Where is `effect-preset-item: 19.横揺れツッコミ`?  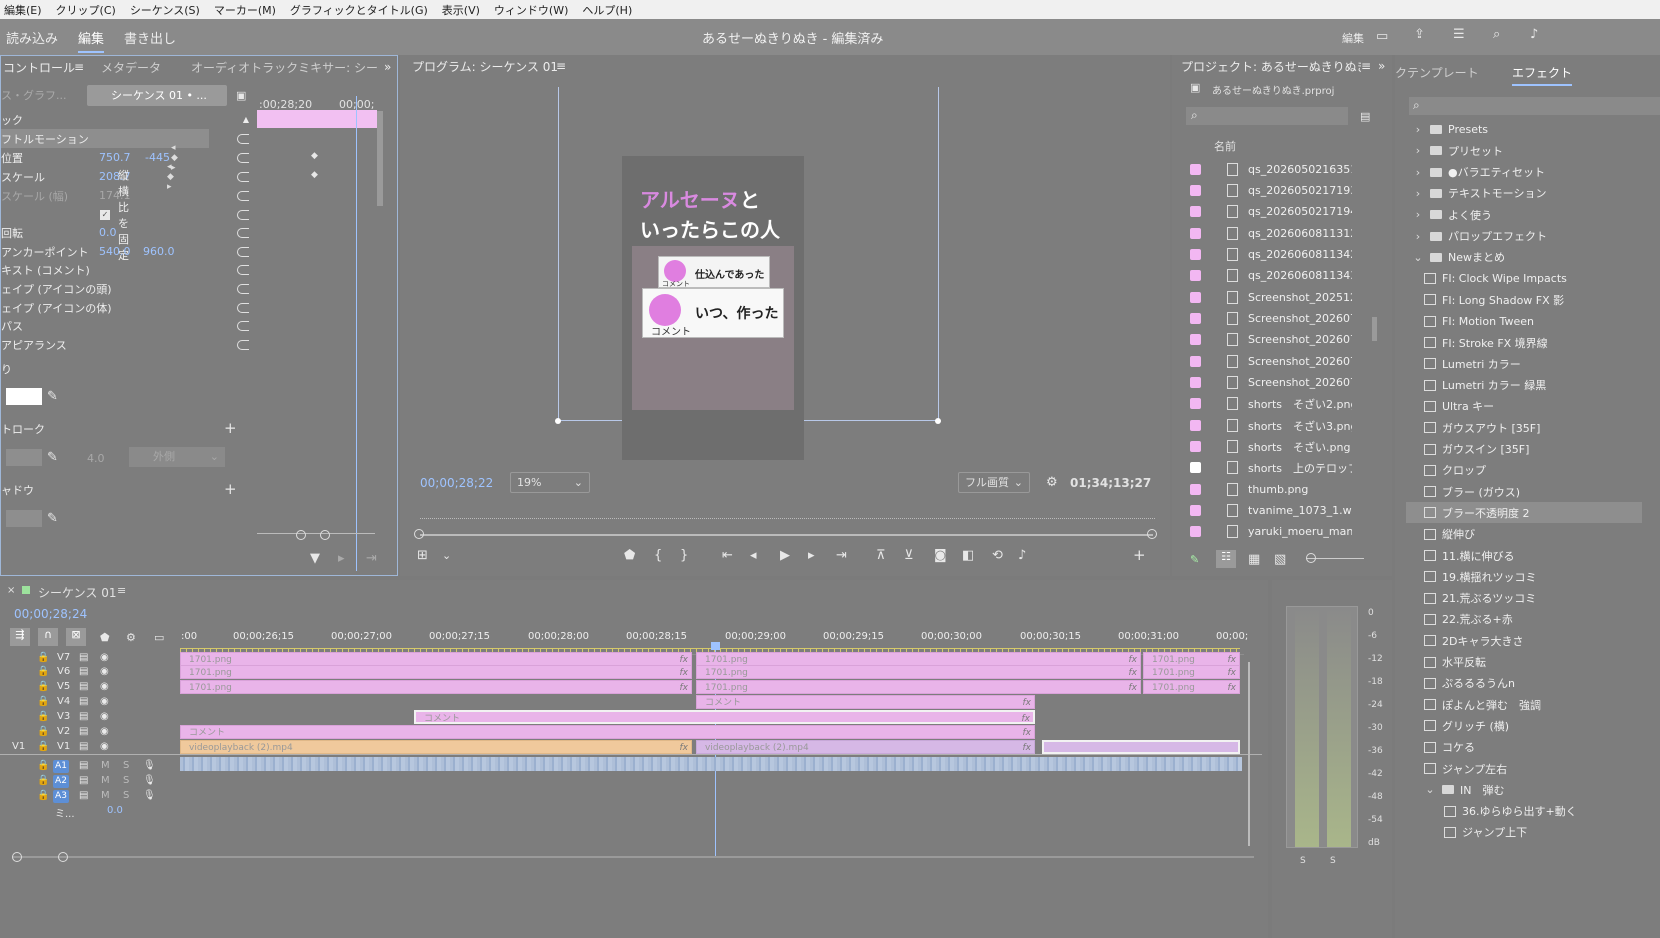
effect-preset-item: 19.横揺れツッコミ is located at coordinates (1542, 576).